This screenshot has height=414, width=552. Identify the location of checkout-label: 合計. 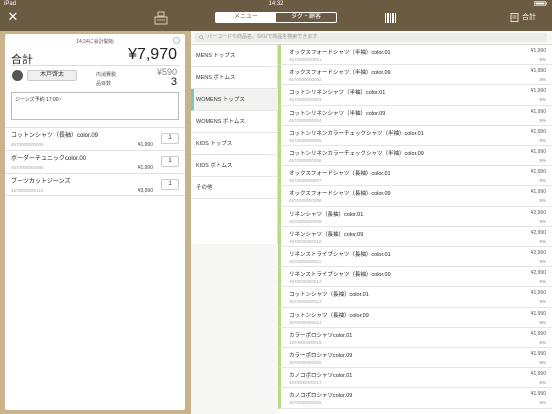
(529, 17).